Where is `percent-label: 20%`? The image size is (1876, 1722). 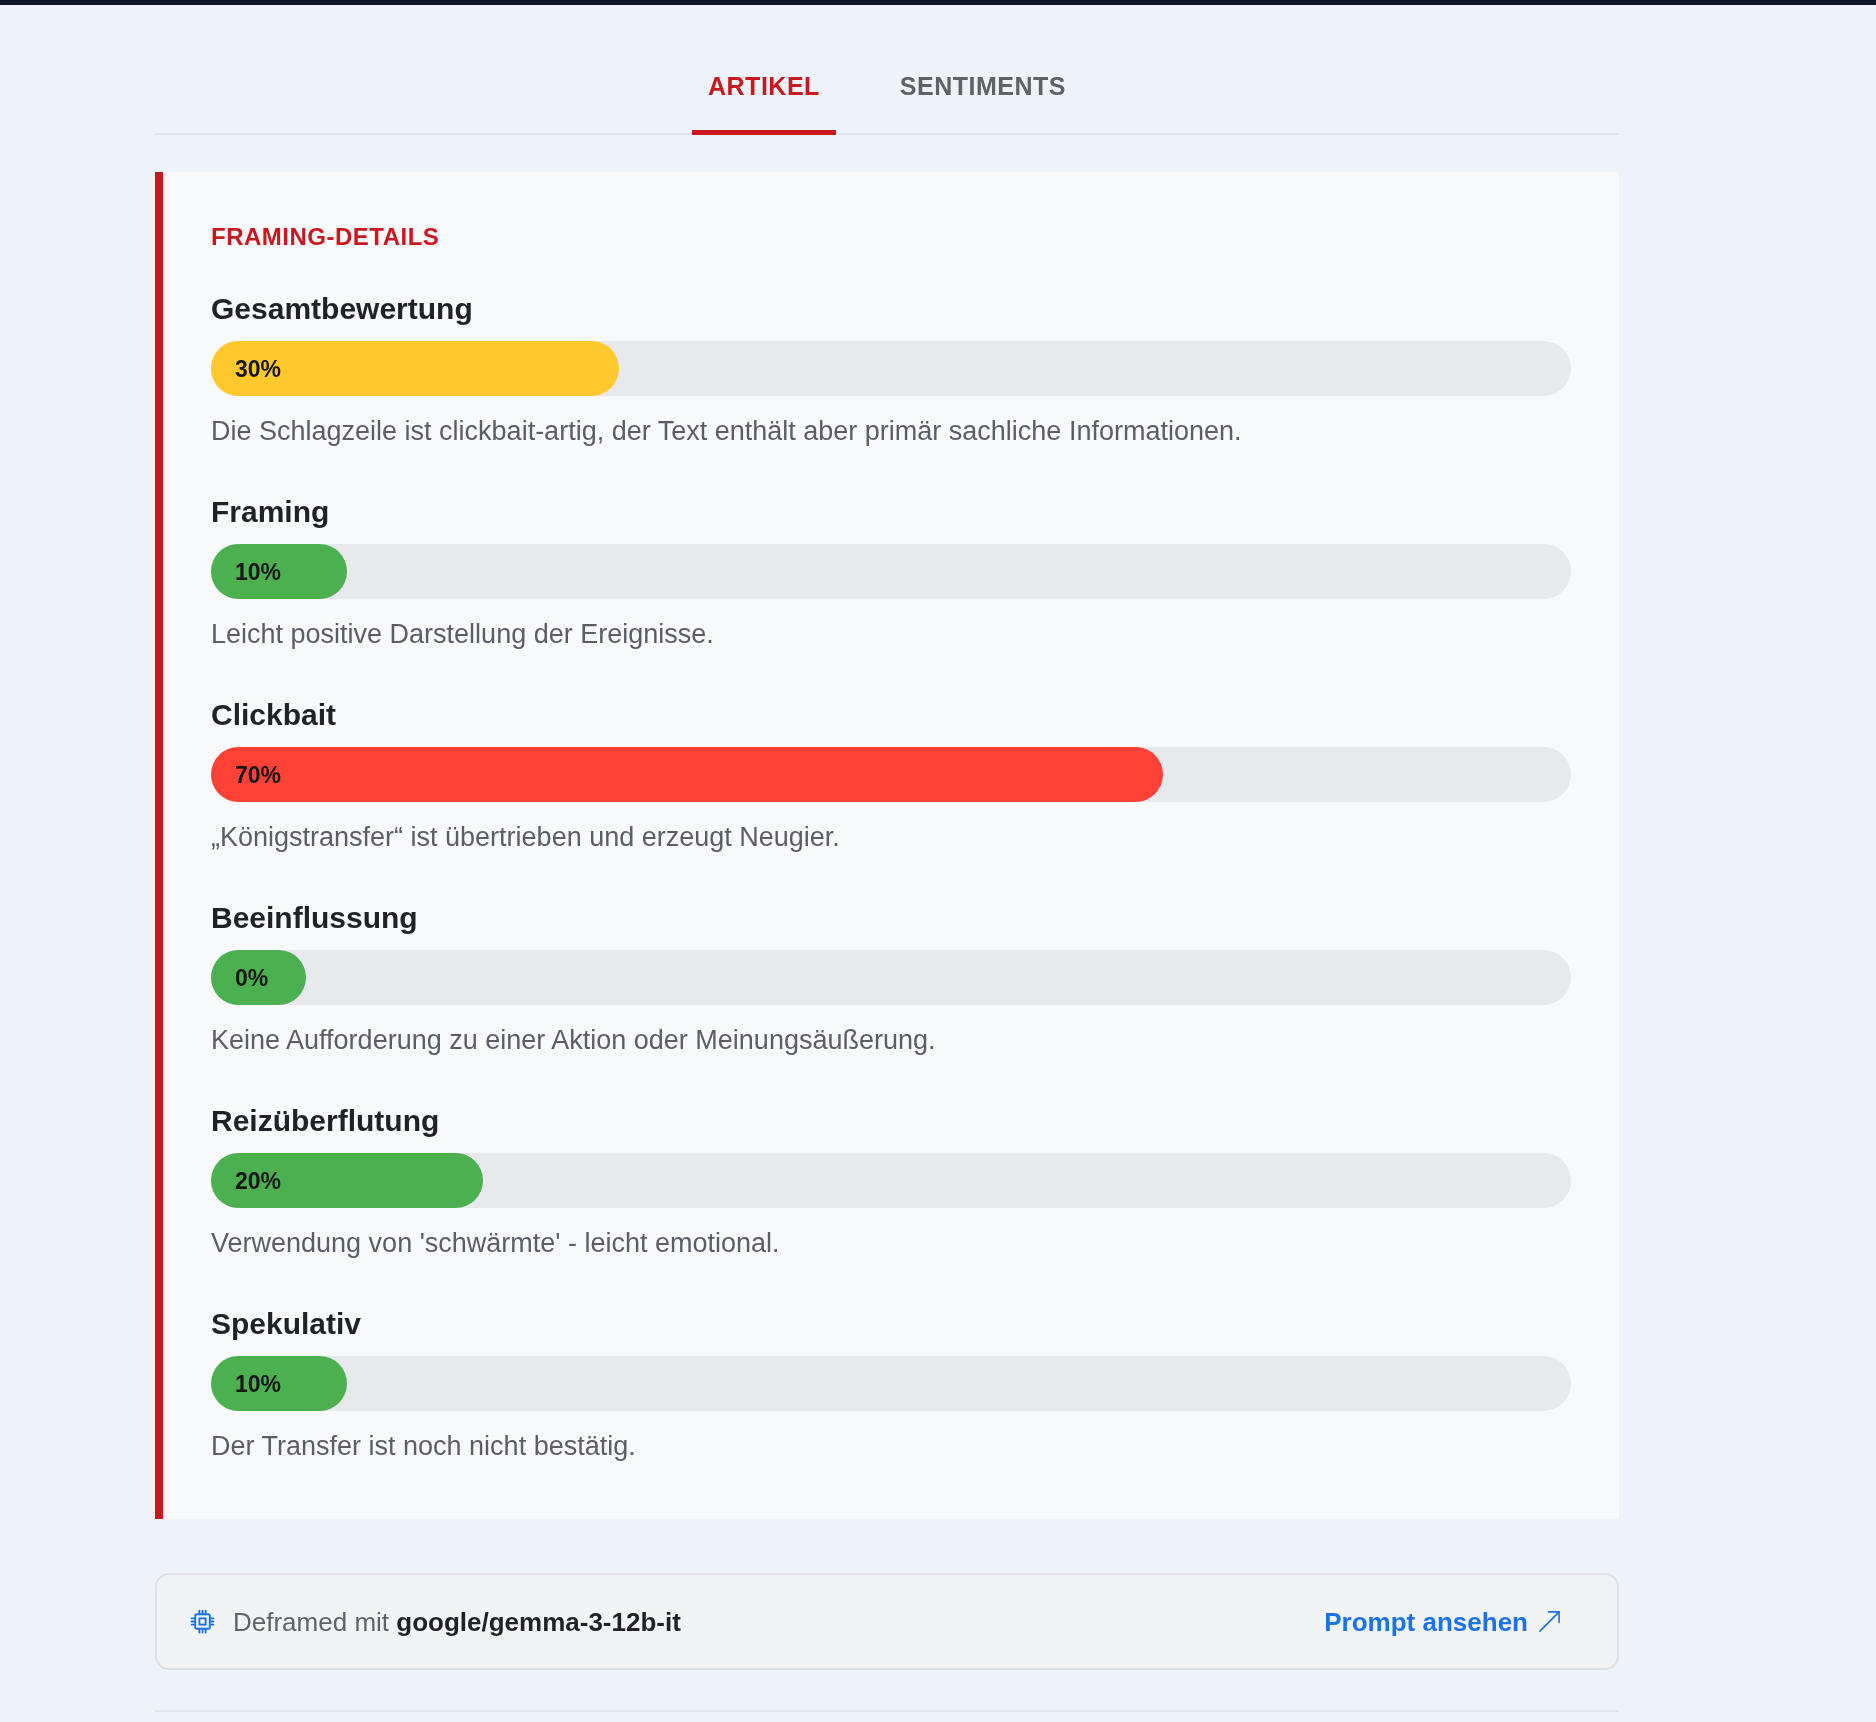
percent-label: 20% is located at coordinates (258, 1180).